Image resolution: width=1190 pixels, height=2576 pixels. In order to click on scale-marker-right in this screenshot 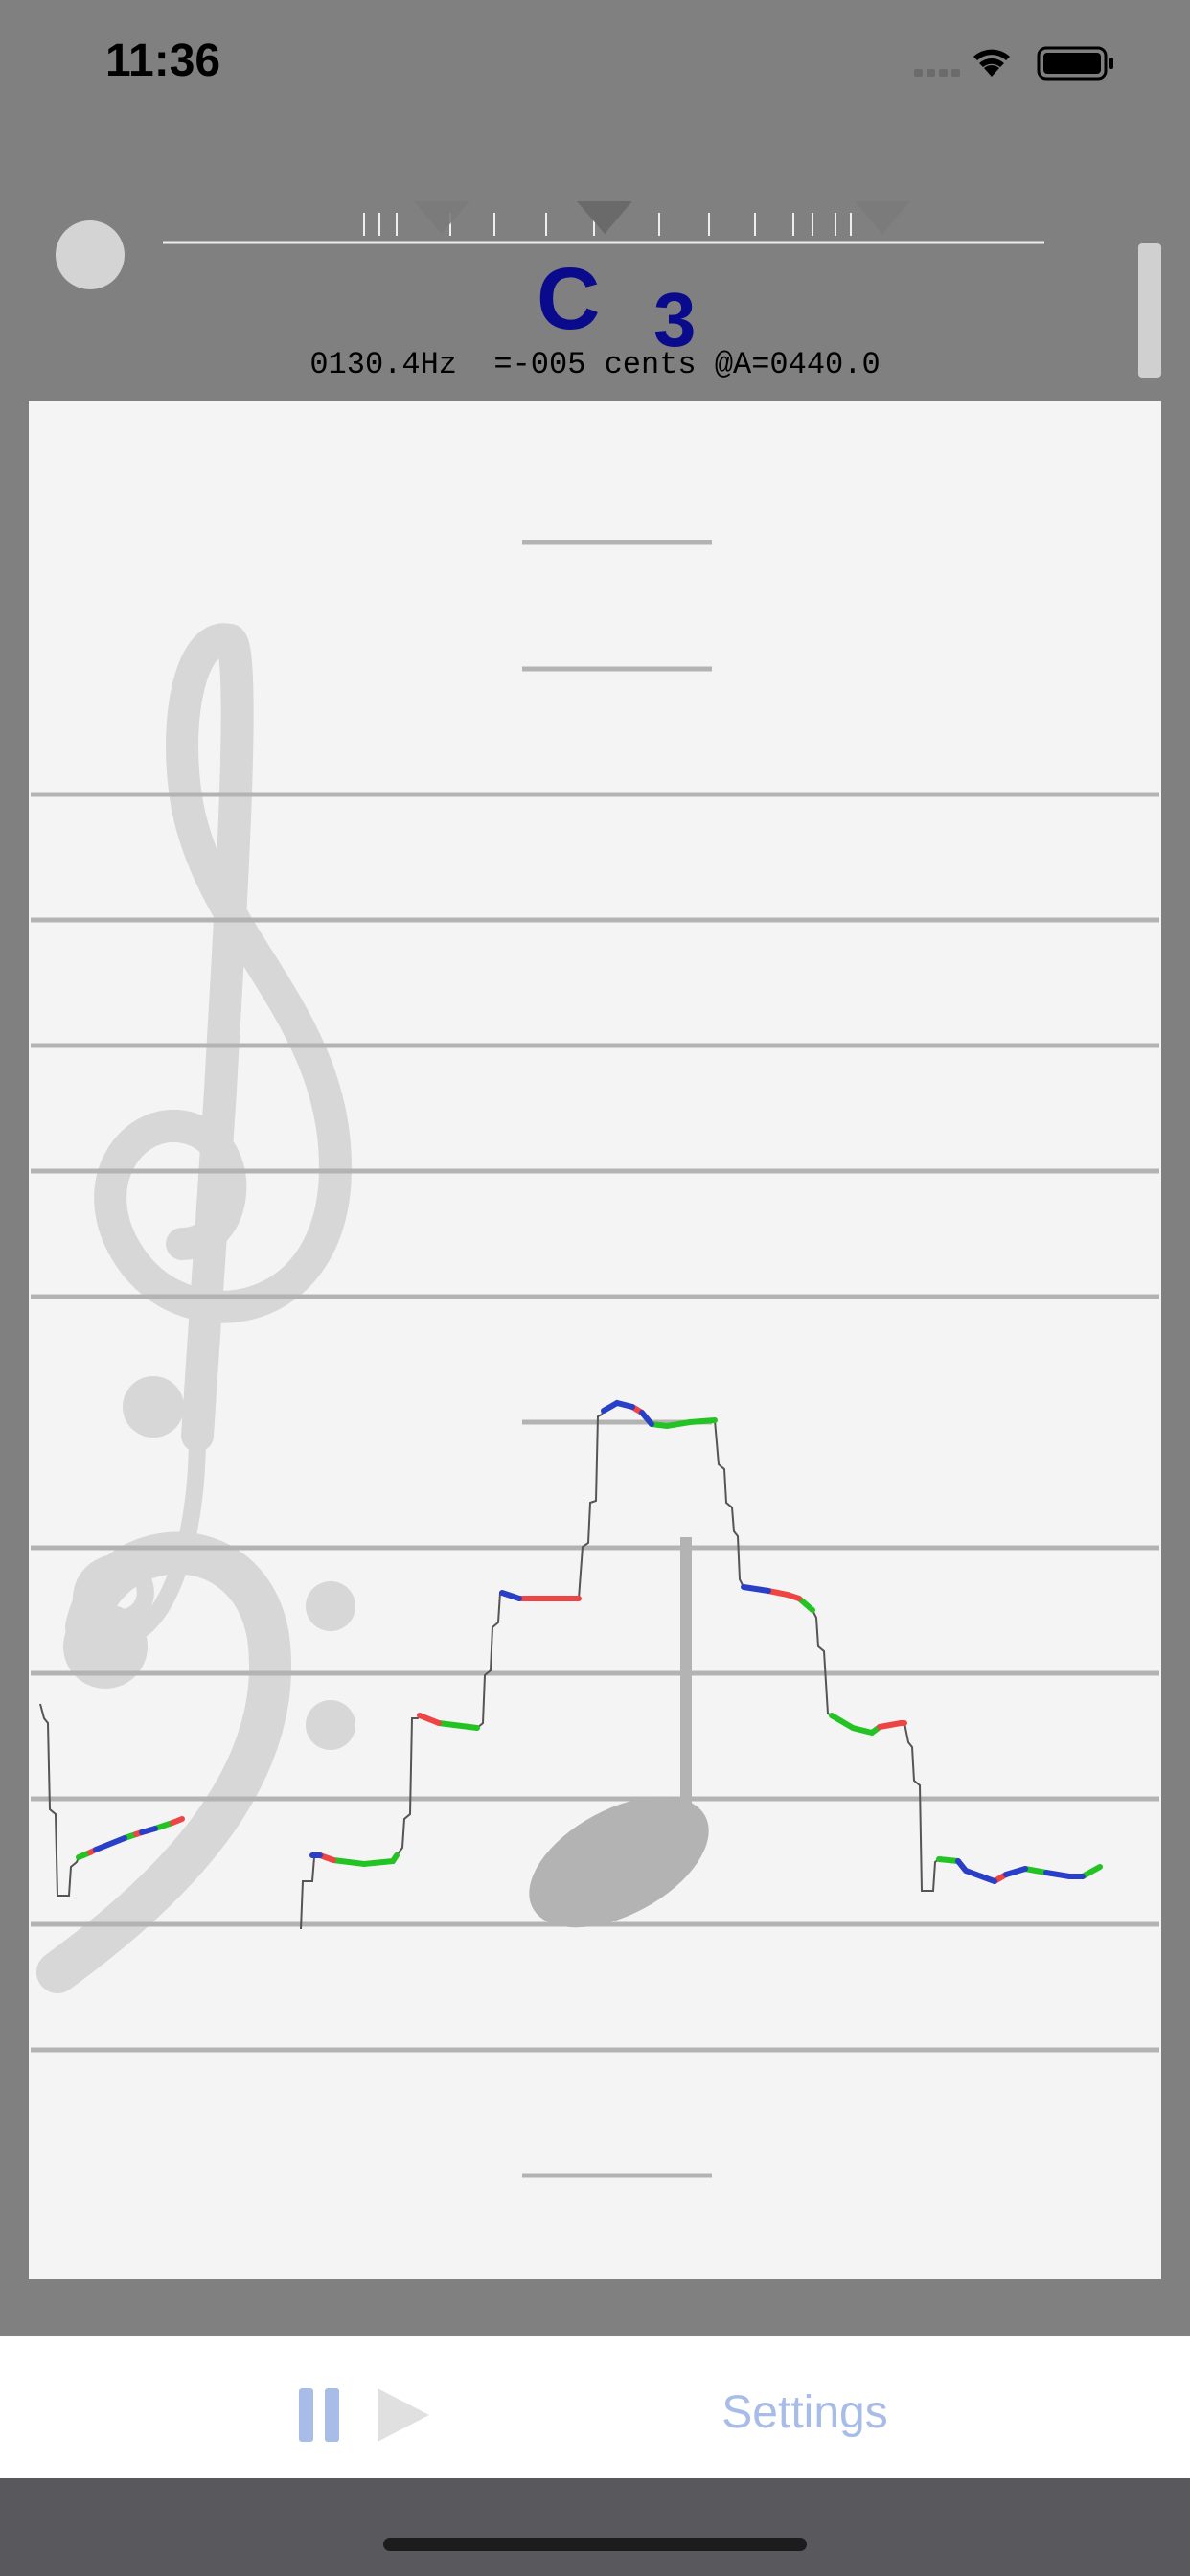, I will do `click(883, 217)`.